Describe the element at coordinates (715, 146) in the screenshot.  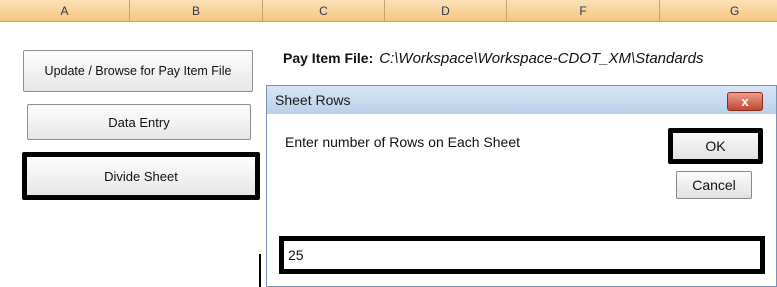
I see `ok-button: OK` at that location.